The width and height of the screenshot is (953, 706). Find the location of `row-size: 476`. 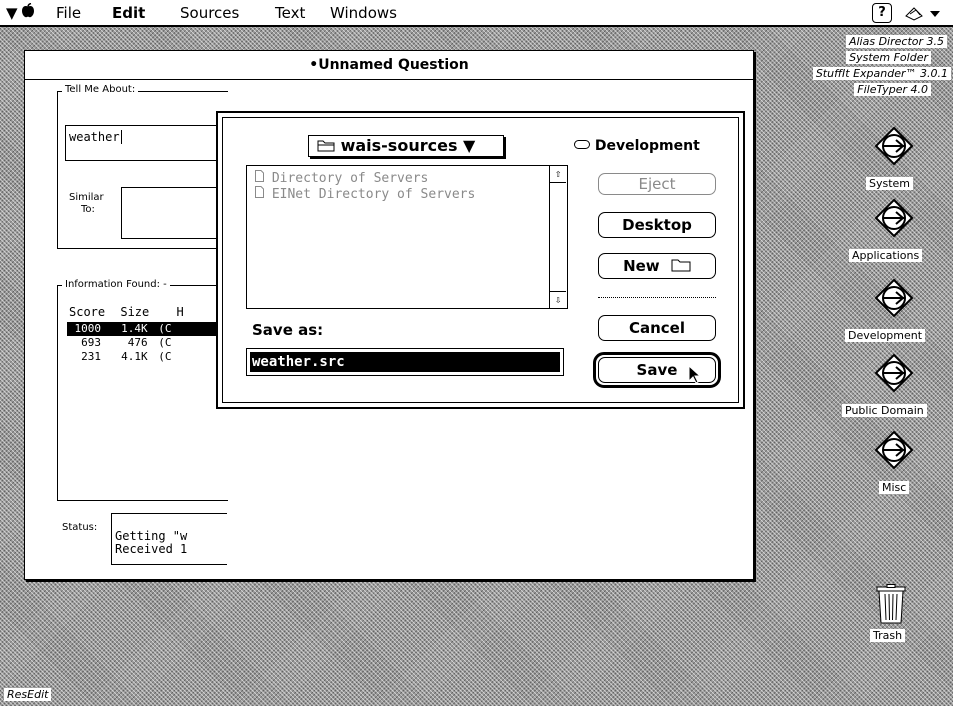

row-size: 476 is located at coordinates (137, 342).